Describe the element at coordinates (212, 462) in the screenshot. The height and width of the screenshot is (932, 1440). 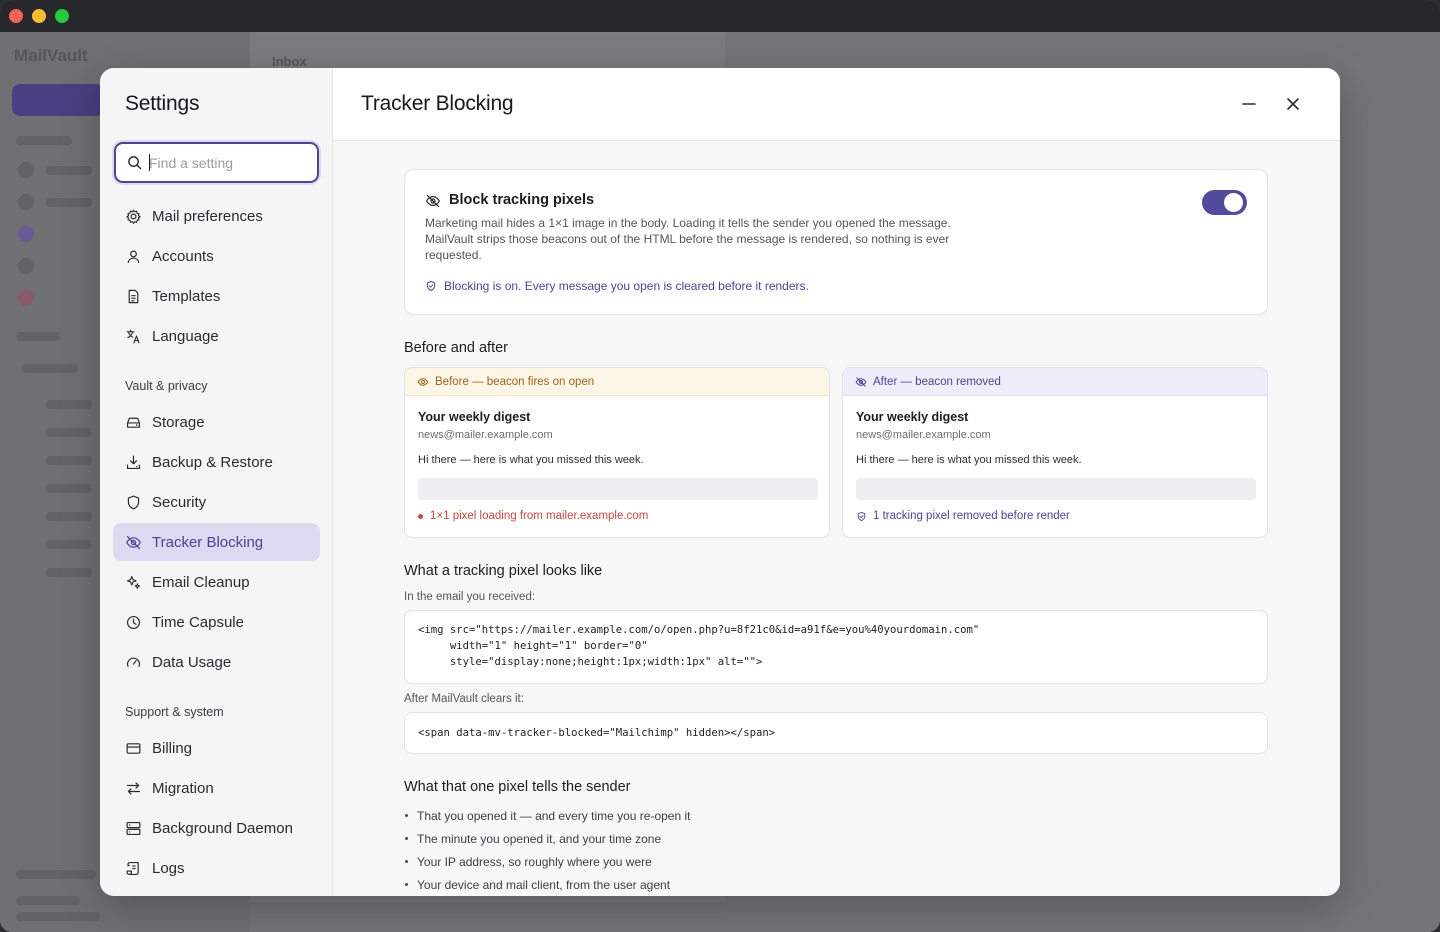
I see `sidebar-item-label: Backup & Restore` at that location.